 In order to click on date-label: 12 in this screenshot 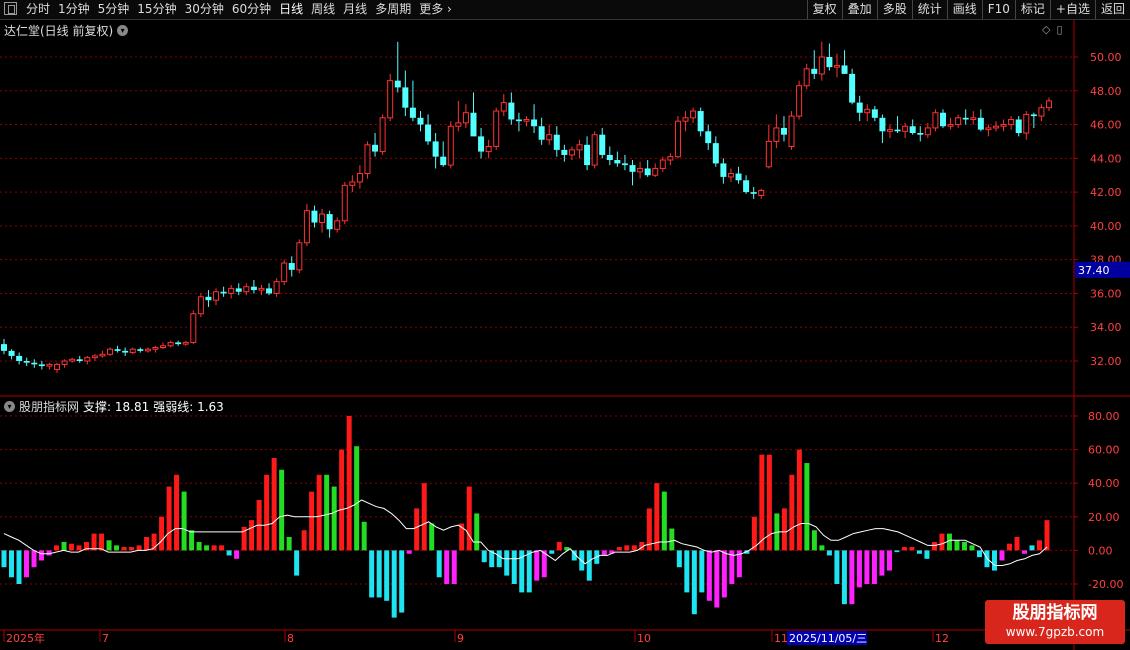, I will do `click(942, 638)`.